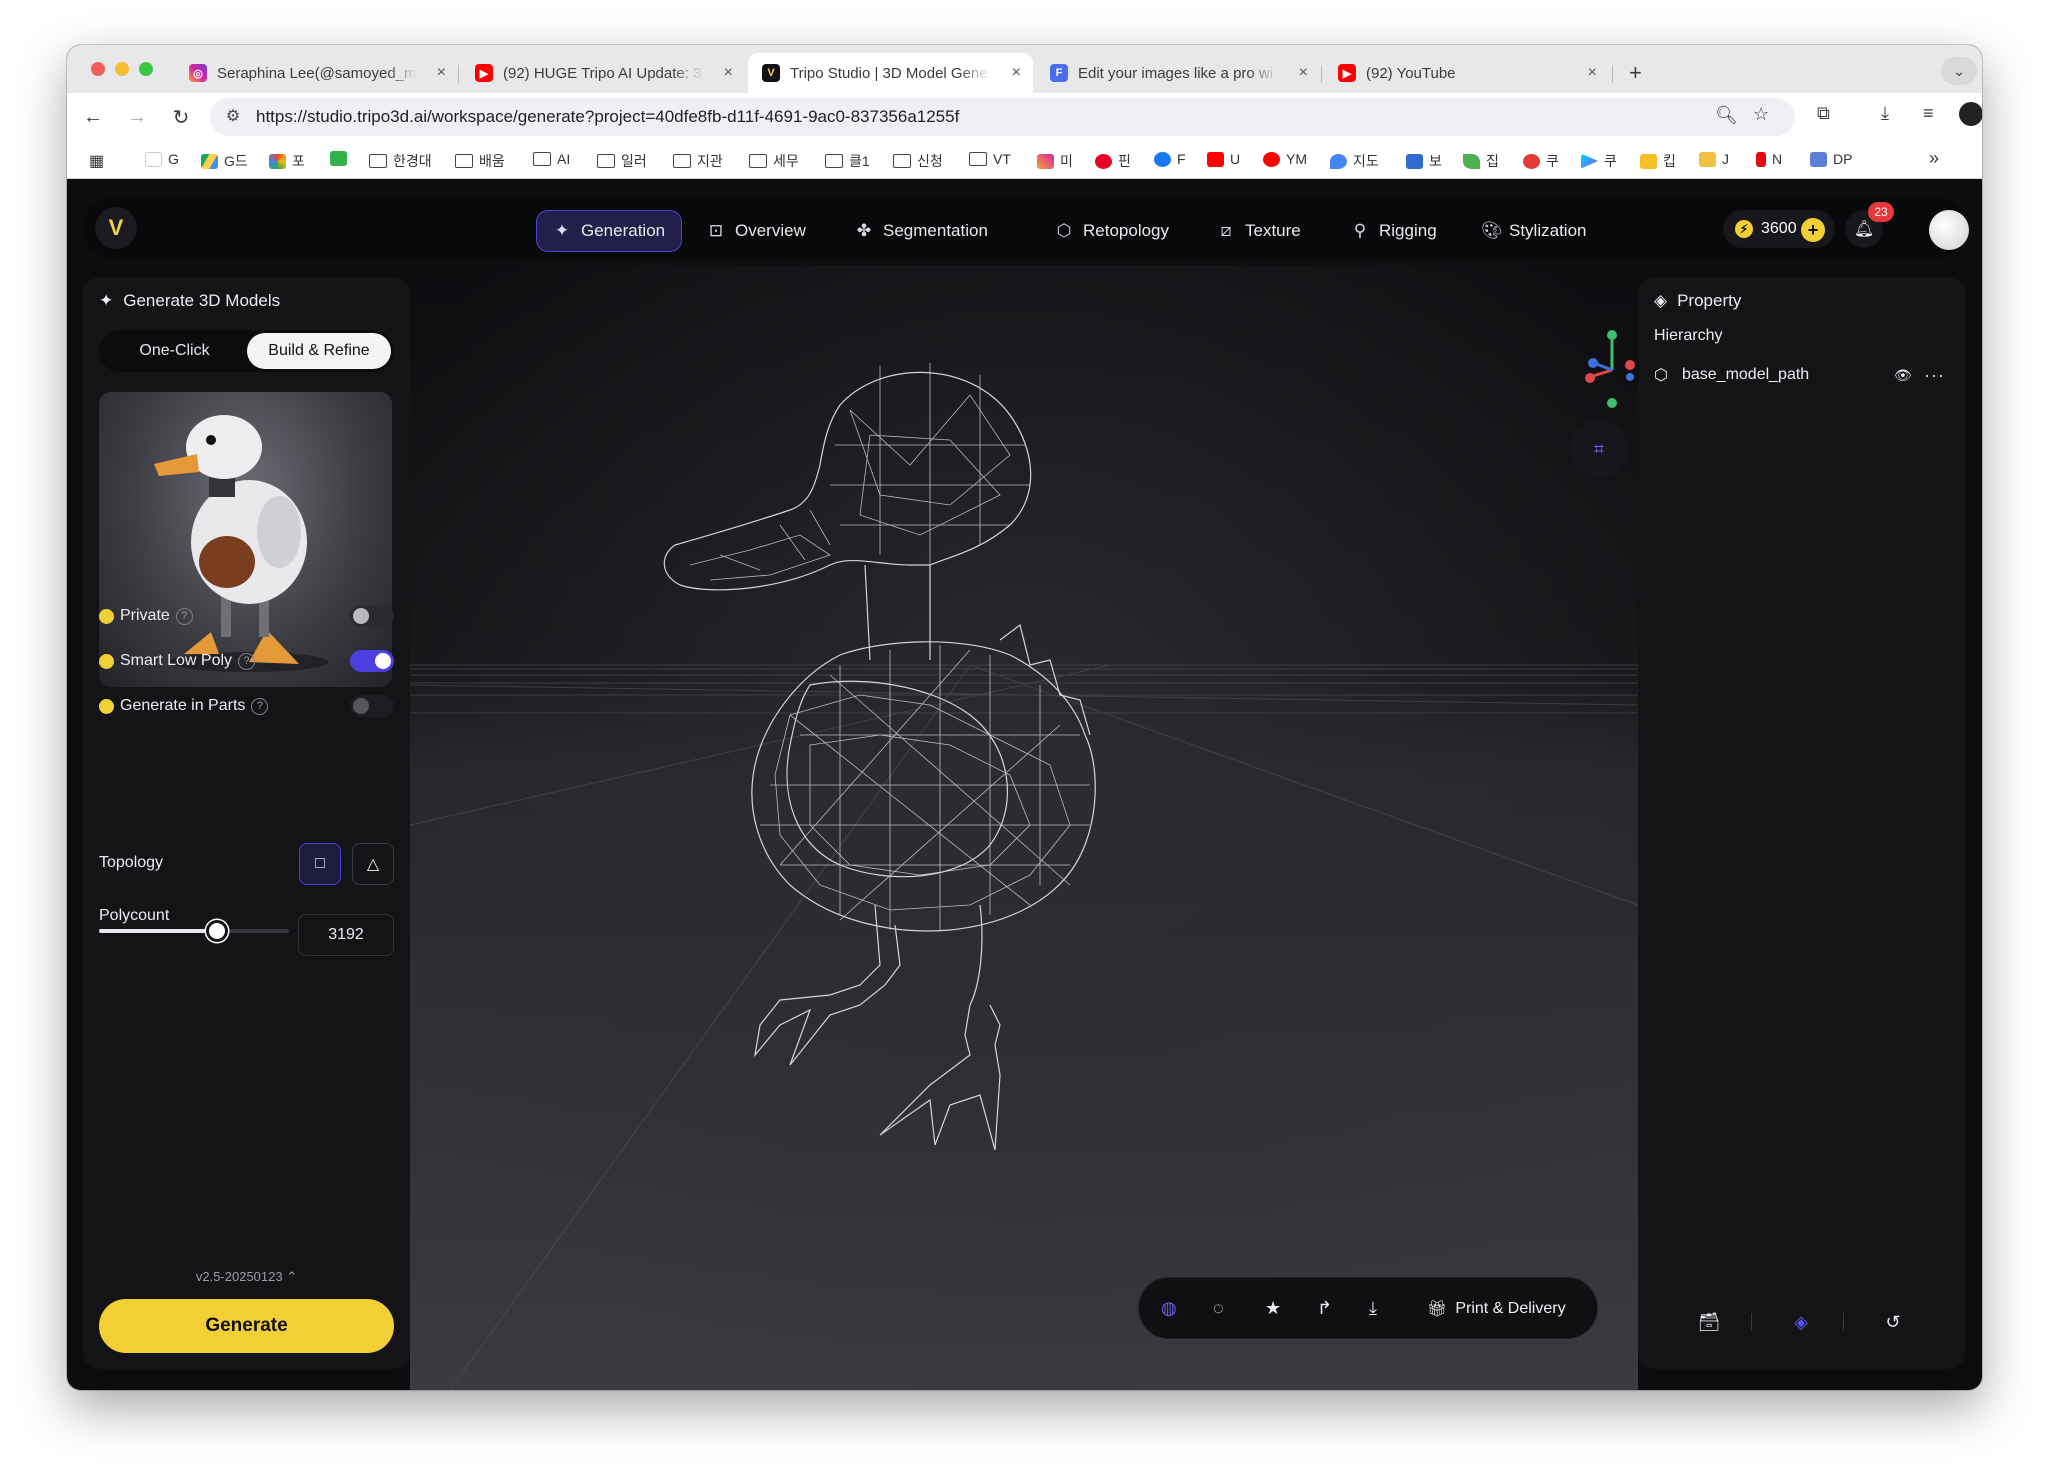 Image resolution: width=2048 pixels, height=1480 pixels. Describe the element at coordinates (1324, 1308) in the screenshot. I see `share-icon: ↱` at that location.